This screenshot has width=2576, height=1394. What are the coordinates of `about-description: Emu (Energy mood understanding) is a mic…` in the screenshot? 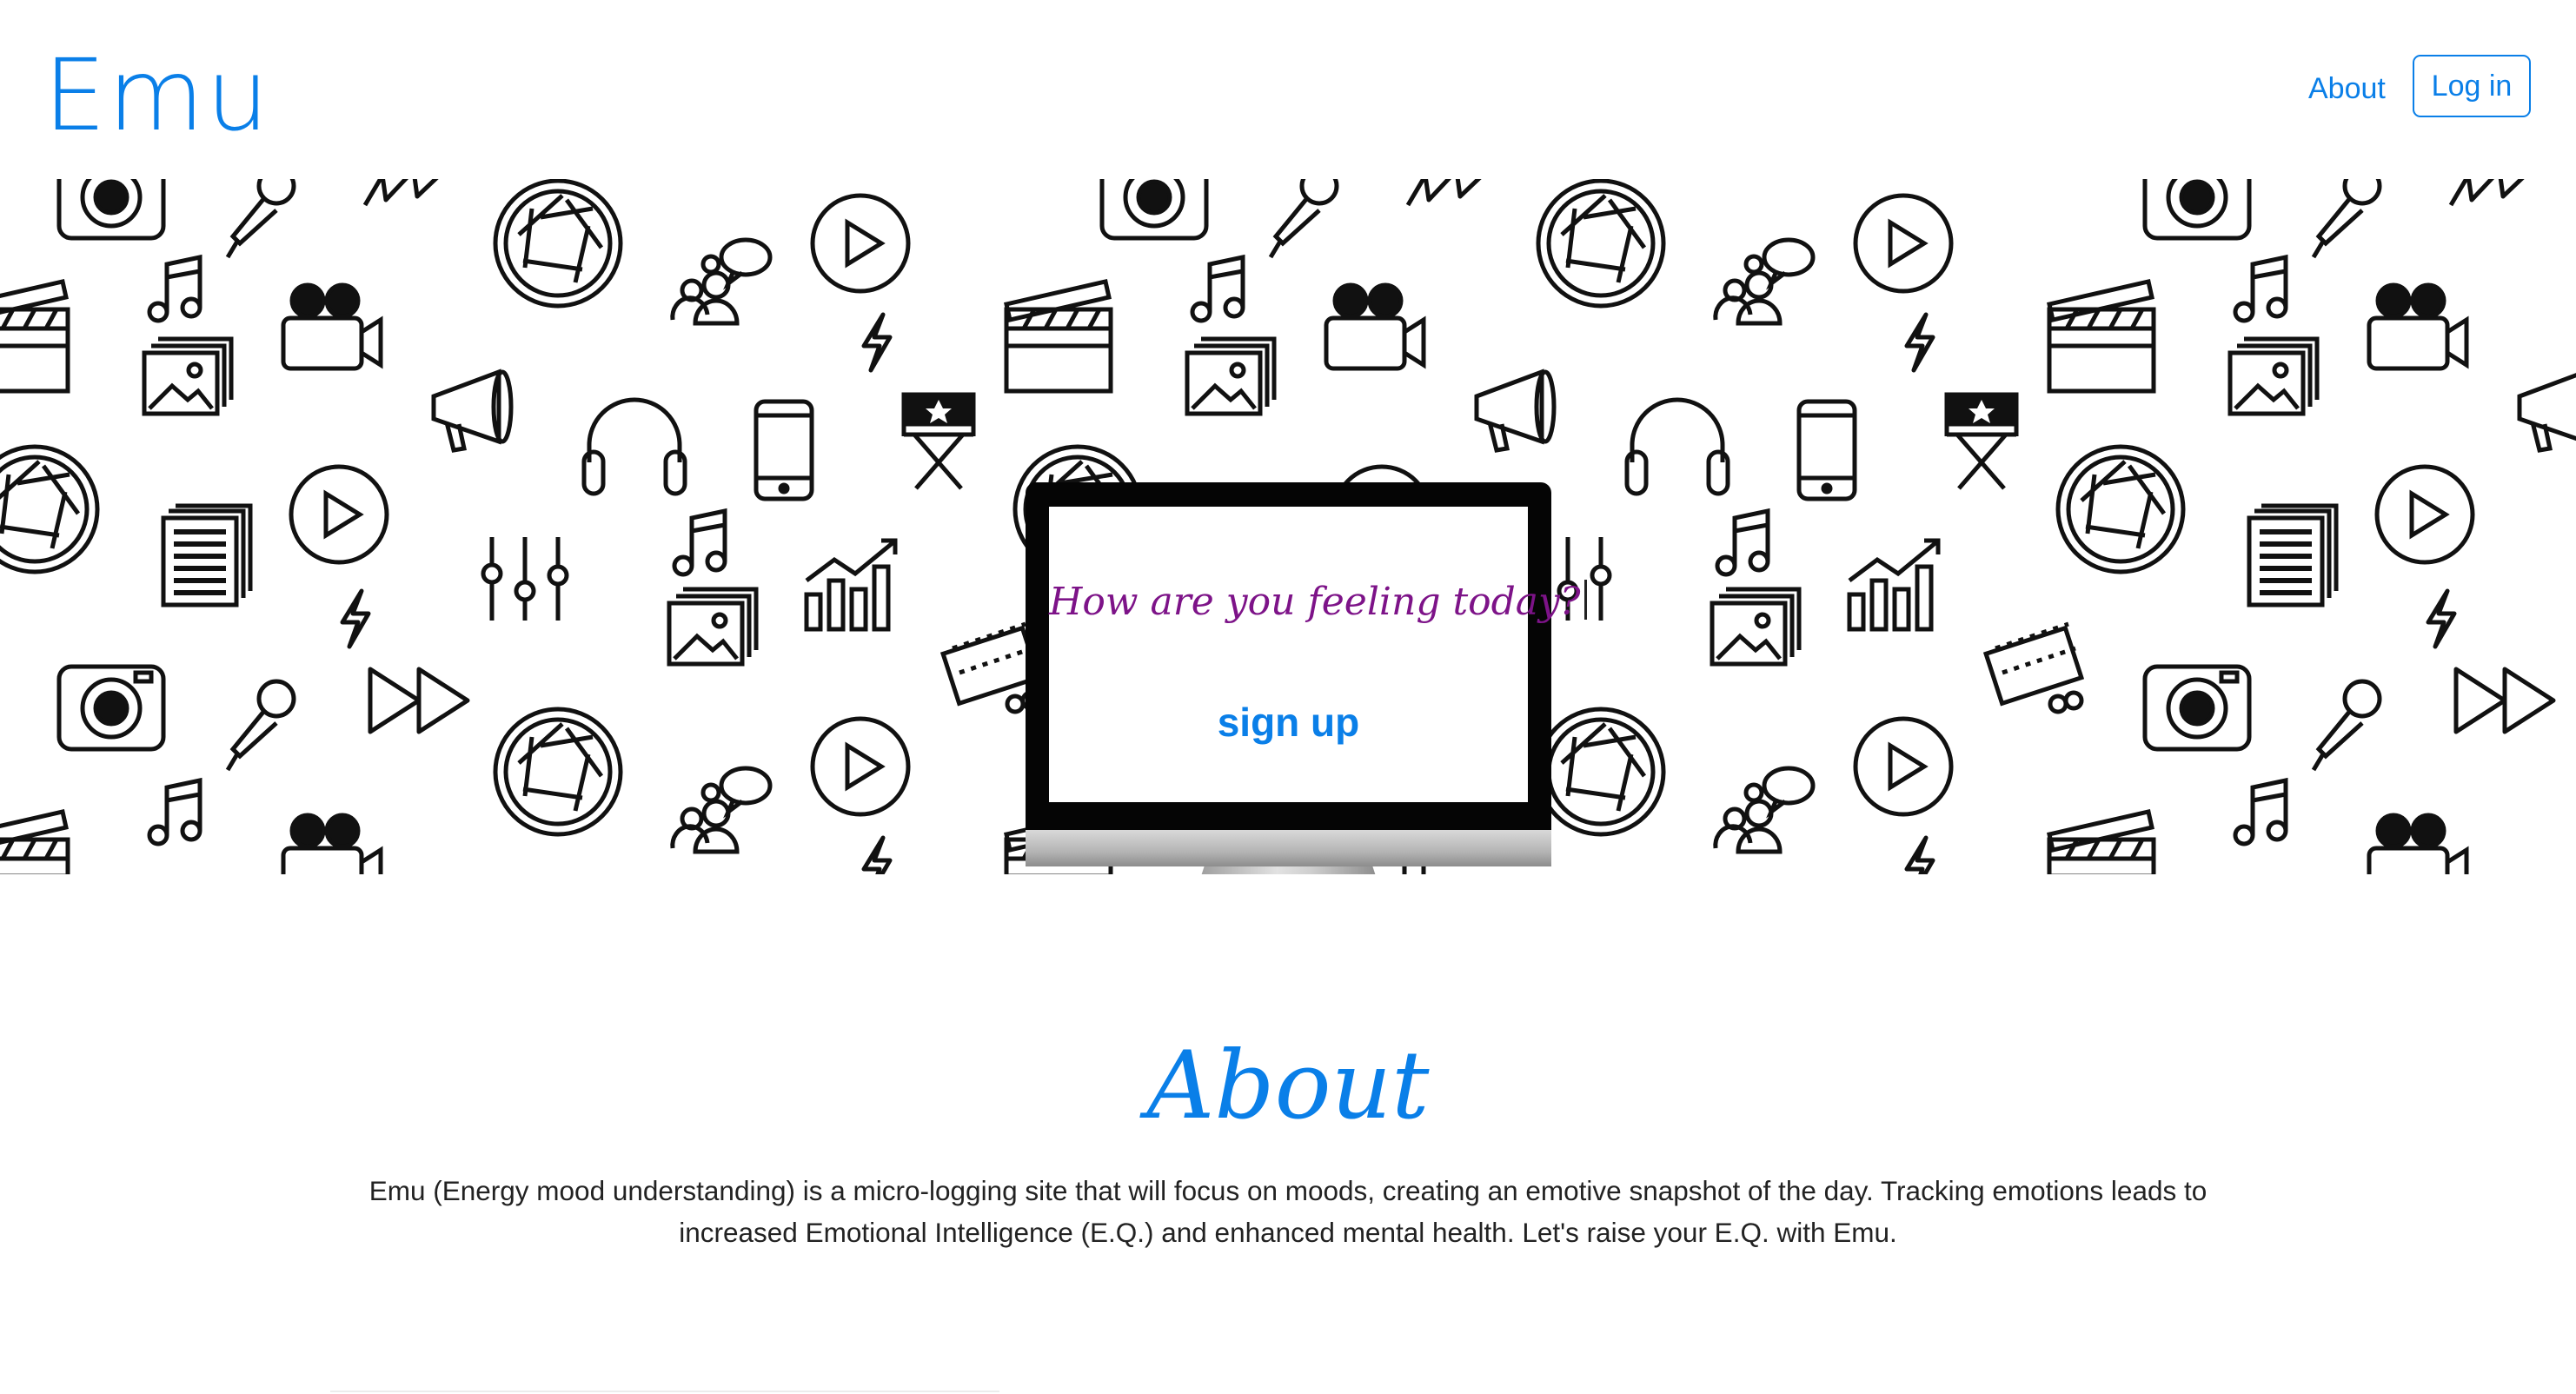 It's located at (1288, 1211).